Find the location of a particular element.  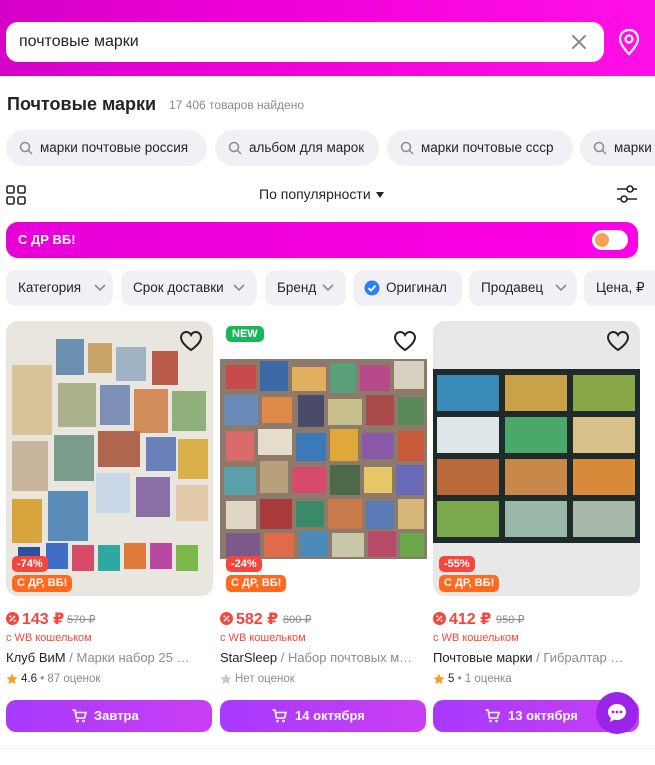

delivery-date: 13 октября is located at coordinates (543, 715).